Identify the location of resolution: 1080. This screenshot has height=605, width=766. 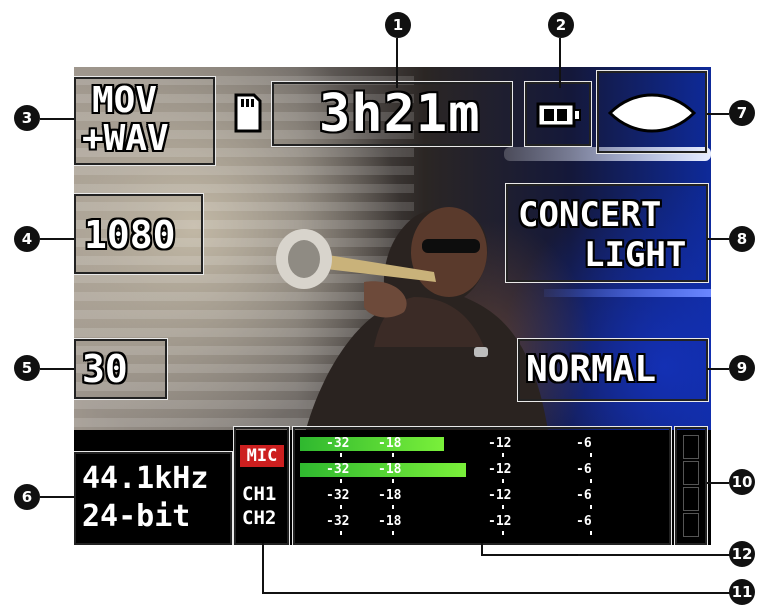
(130, 235).